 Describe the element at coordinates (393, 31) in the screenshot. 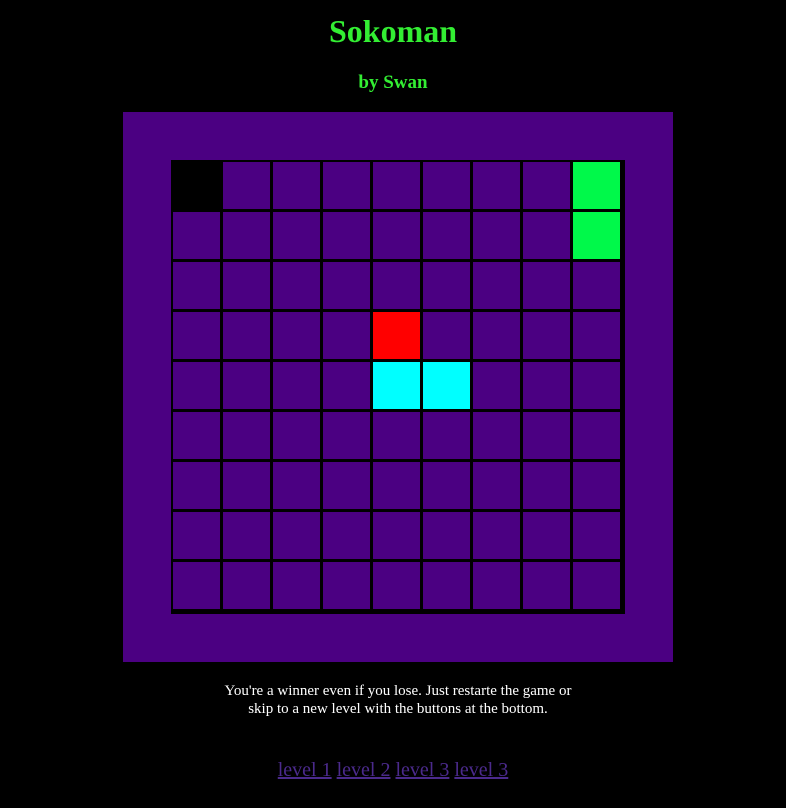

I see `game-title: Sokoman` at that location.